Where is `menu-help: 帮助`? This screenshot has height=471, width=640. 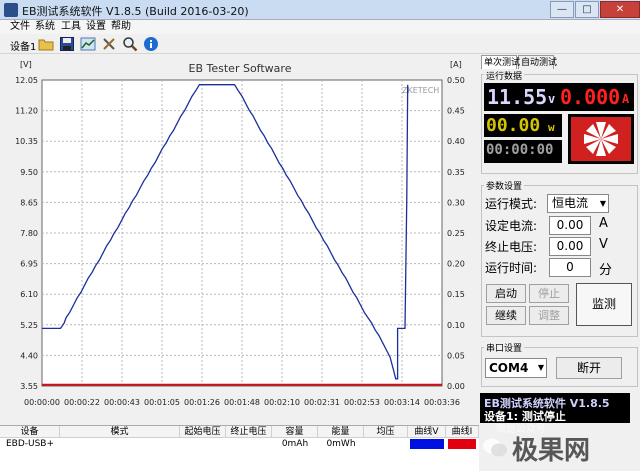 menu-help: 帮助 is located at coordinates (121, 27).